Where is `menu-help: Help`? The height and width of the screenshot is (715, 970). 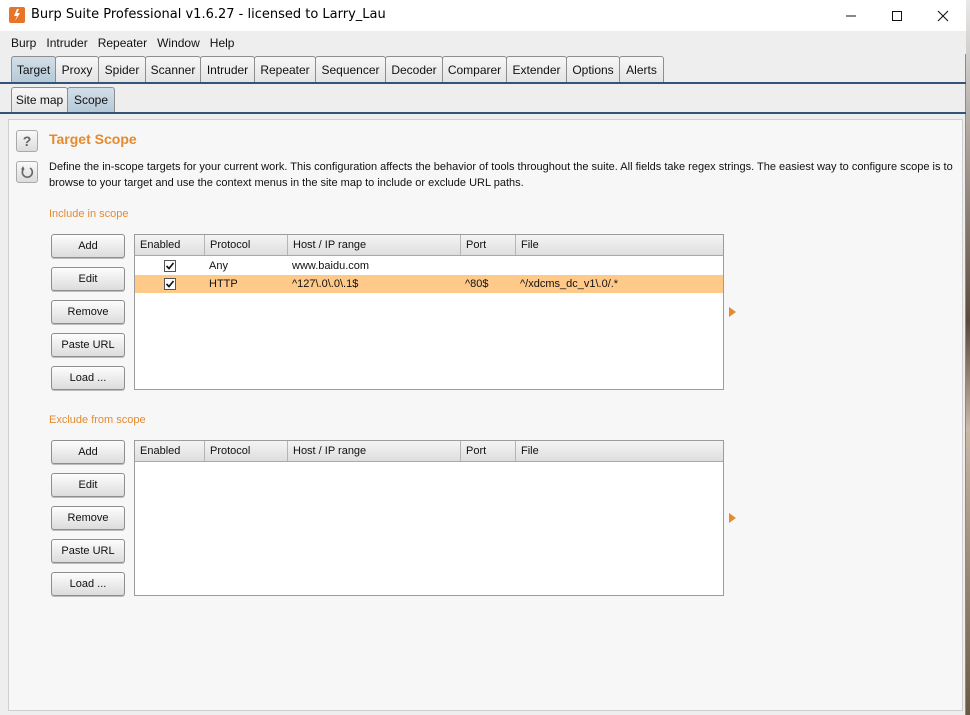 menu-help: Help is located at coordinates (222, 43).